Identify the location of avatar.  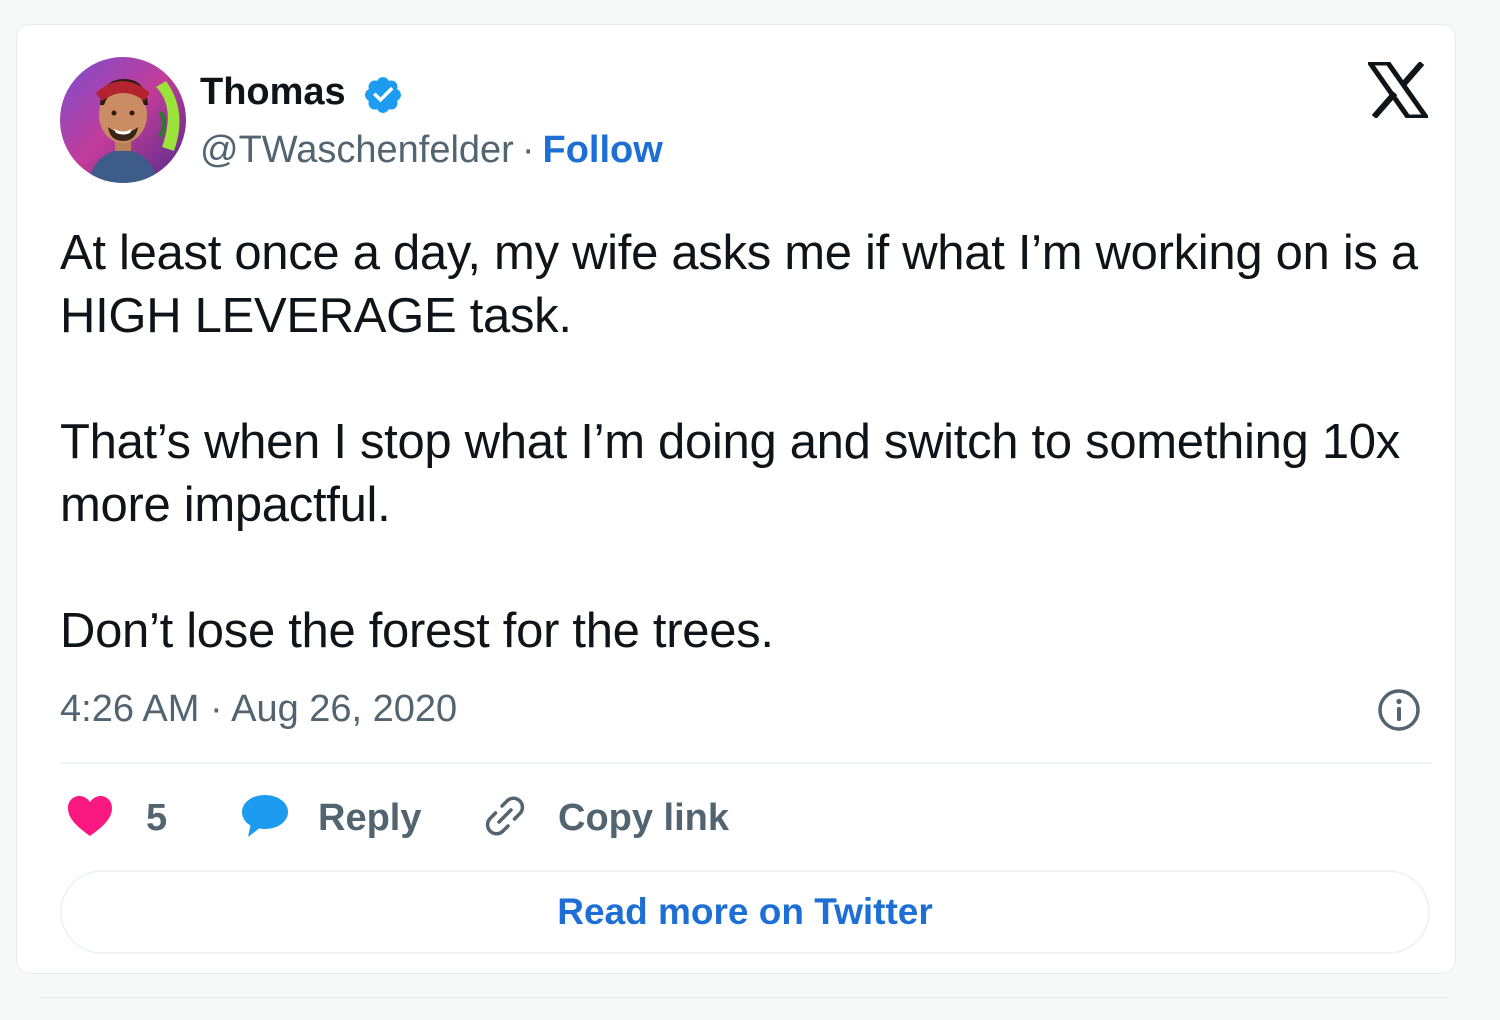
(123, 120).